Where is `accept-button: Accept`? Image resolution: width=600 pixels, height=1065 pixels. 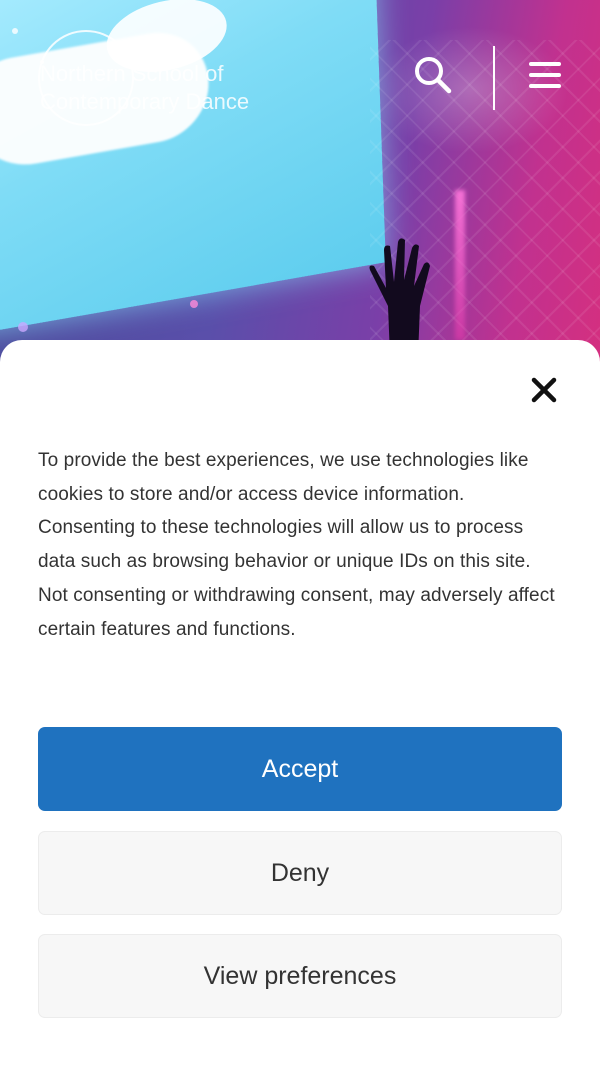 accept-button: Accept is located at coordinates (300, 769).